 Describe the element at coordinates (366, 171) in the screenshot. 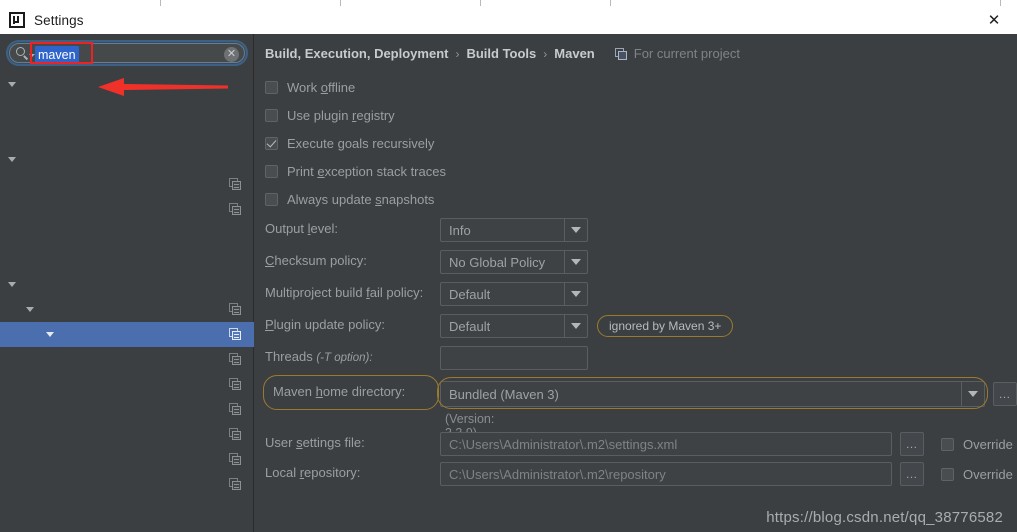

I see `checkbox-label: Print exception stack traces` at that location.